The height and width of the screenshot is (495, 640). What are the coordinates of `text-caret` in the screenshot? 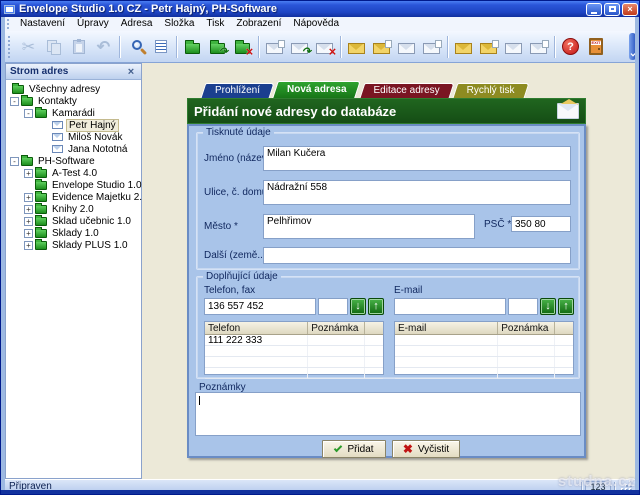 It's located at (199, 400).